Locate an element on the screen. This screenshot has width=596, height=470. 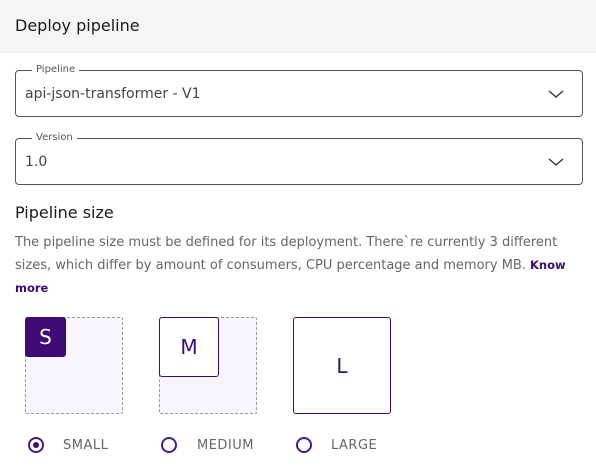
size-large-glyph: L is located at coordinates (342, 365).